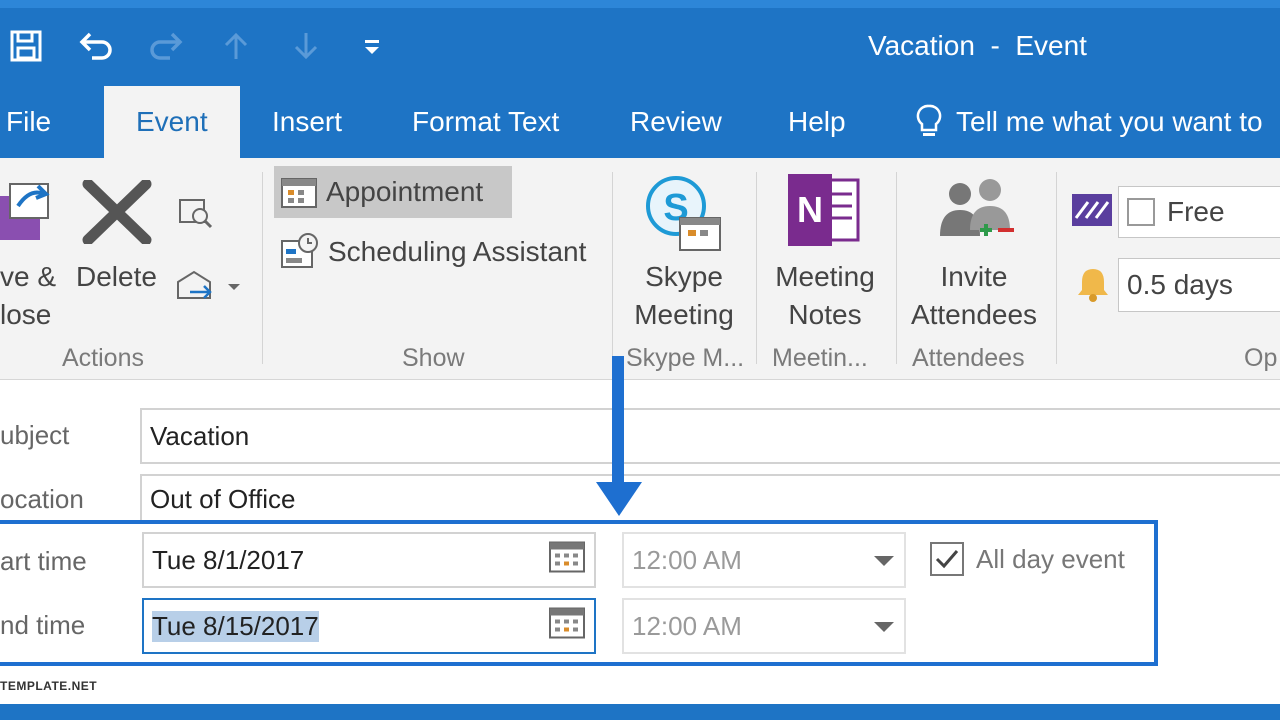 Image resolution: width=1280 pixels, height=720 pixels. I want to click on subject-input: Vacation, so click(710, 436).